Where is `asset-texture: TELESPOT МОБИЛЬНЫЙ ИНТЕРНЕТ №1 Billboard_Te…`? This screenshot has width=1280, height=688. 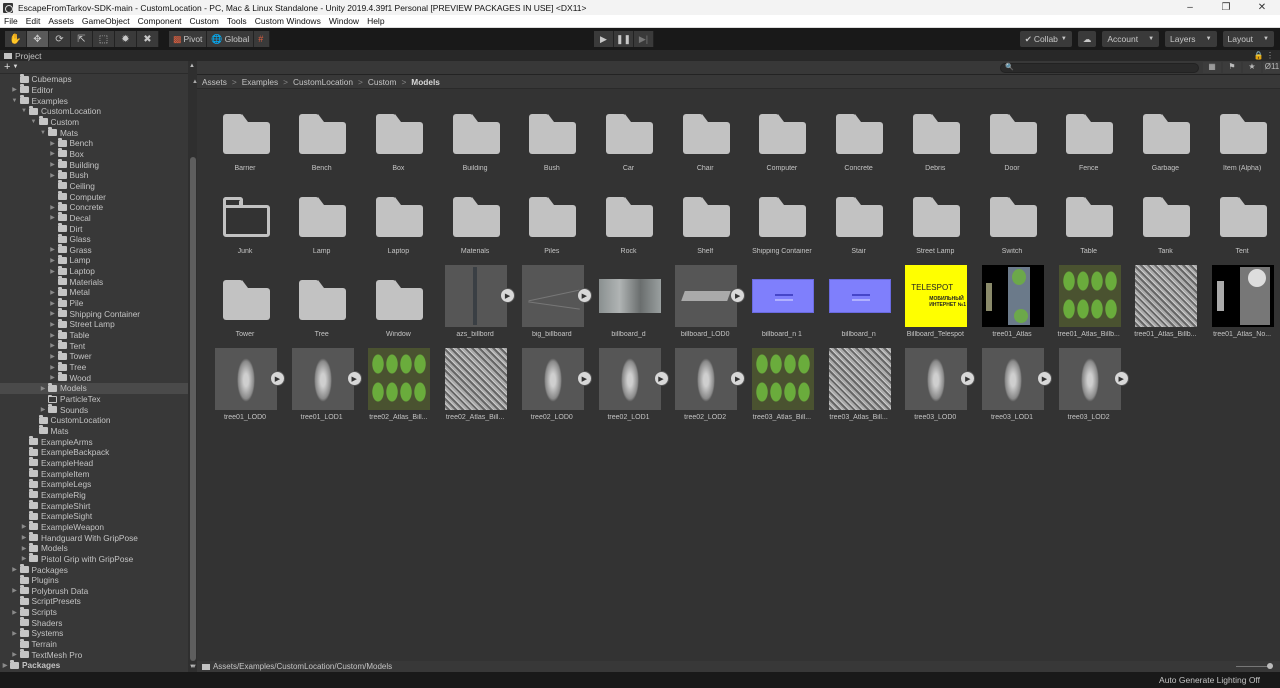 asset-texture: TELESPOT МОБИЛЬНЫЙ ИНТЕРНЕТ №1 Billboard_Te… is located at coordinates (935, 305).